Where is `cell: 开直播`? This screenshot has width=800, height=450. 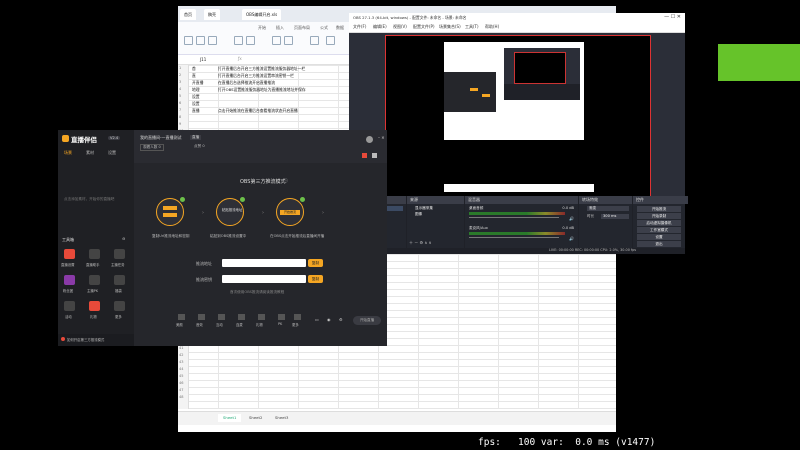
cell: 开直播 is located at coordinates (197, 83).